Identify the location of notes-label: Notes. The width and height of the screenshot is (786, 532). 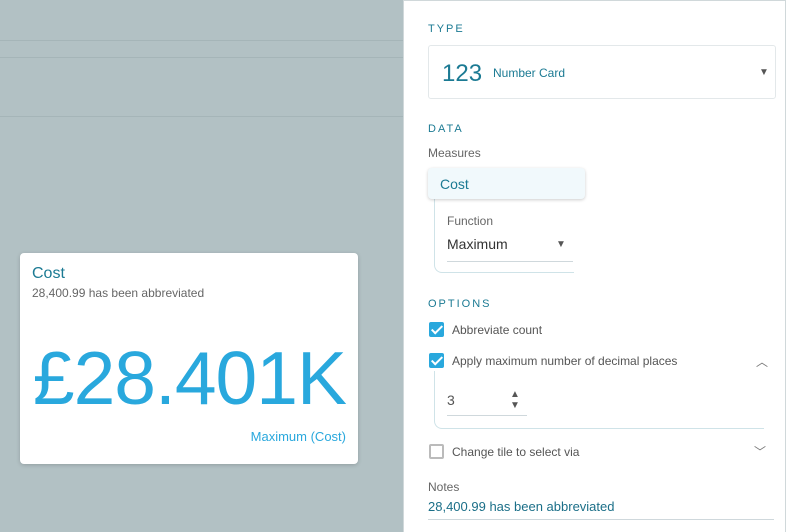
(444, 487).